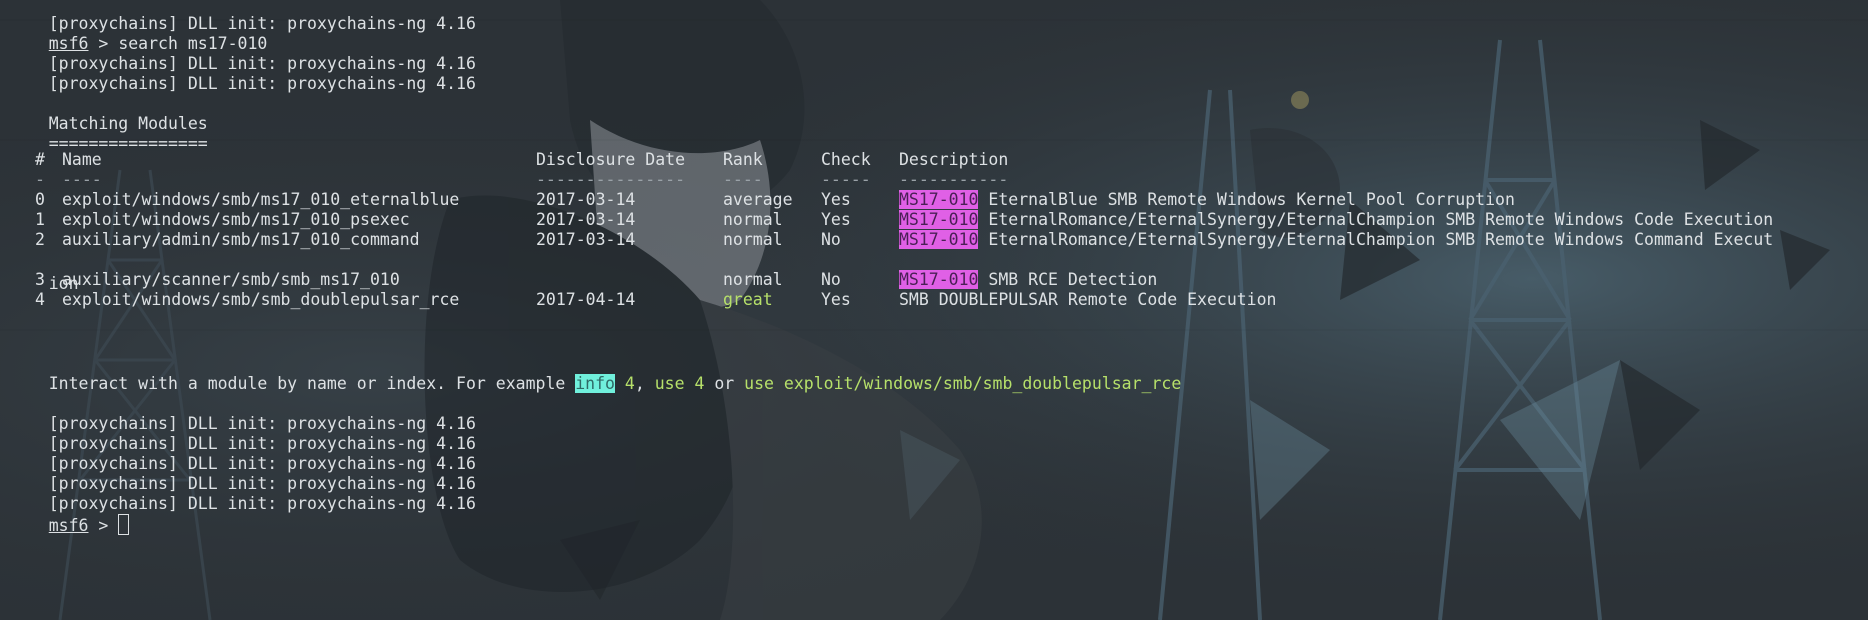 This screenshot has width=1868, height=620. I want to click on row-check: No, so click(831, 239).